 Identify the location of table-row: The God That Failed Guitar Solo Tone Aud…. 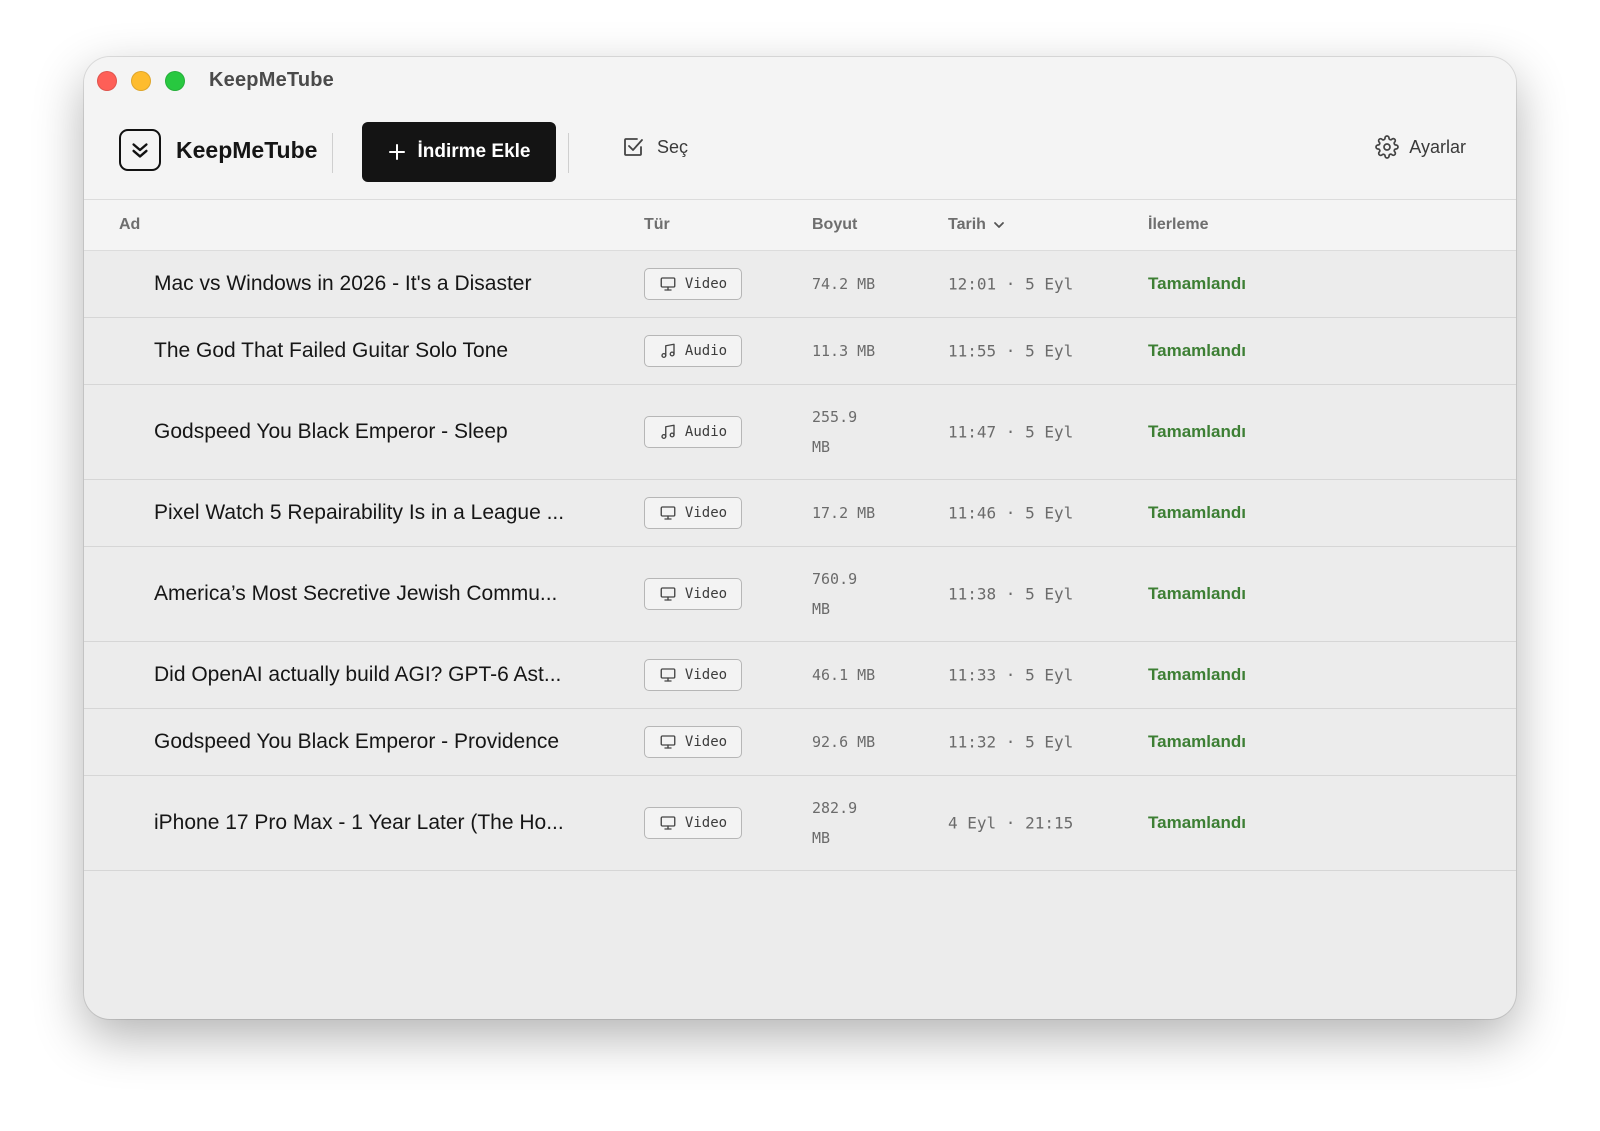
(800, 351).